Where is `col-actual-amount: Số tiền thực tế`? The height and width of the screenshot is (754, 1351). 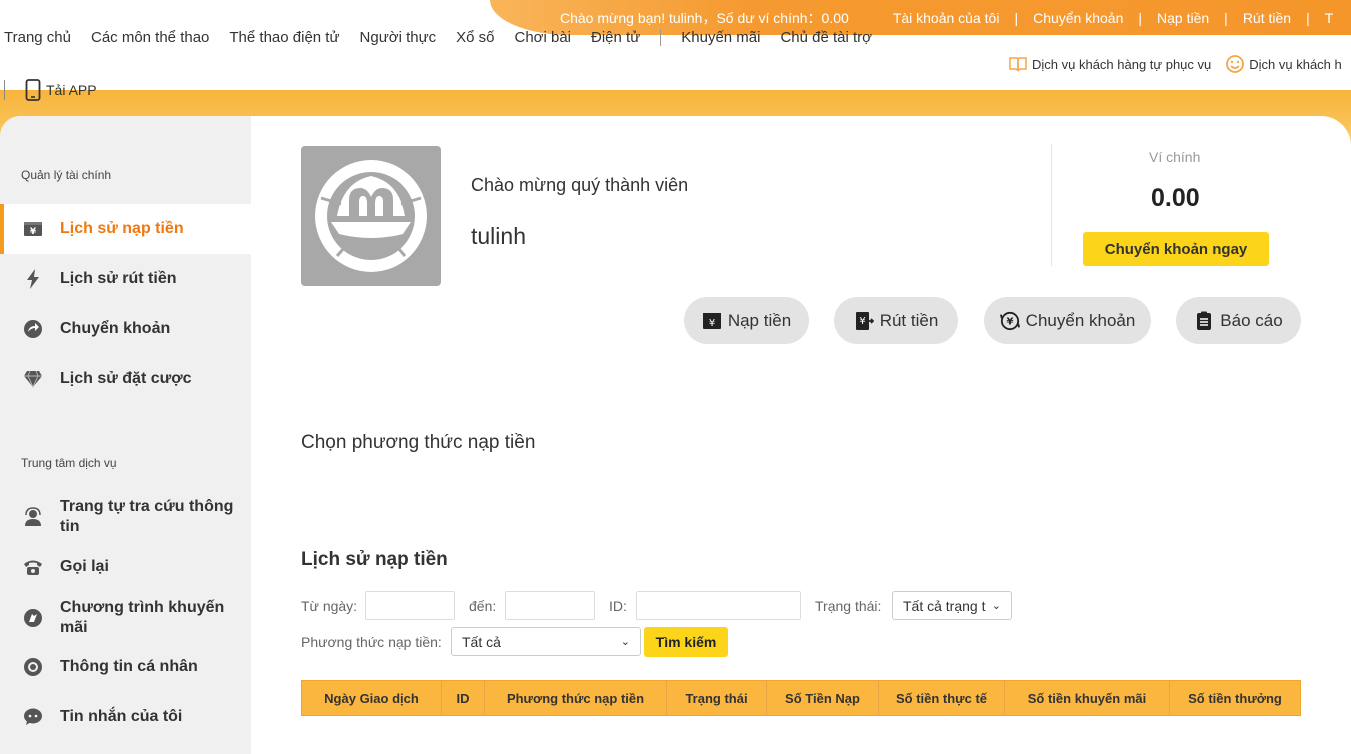 col-actual-amount: Số tiền thực tế is located at coordinates (942, 698).